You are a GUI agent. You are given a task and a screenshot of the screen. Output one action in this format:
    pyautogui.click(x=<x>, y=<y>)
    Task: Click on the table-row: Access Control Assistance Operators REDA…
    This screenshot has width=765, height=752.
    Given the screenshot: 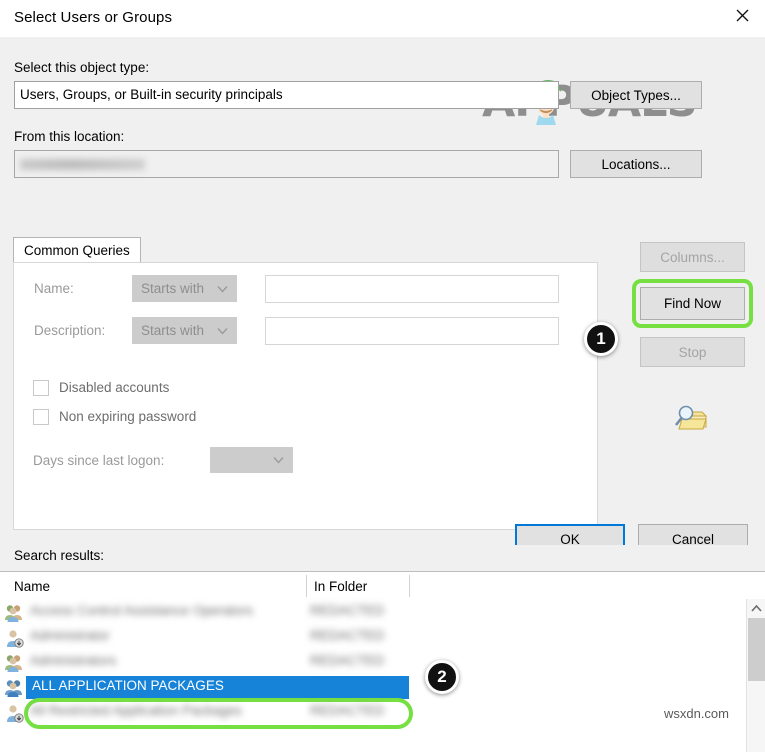 What is the action you would take?
    pyautogui.click(x=367, y=612)
    